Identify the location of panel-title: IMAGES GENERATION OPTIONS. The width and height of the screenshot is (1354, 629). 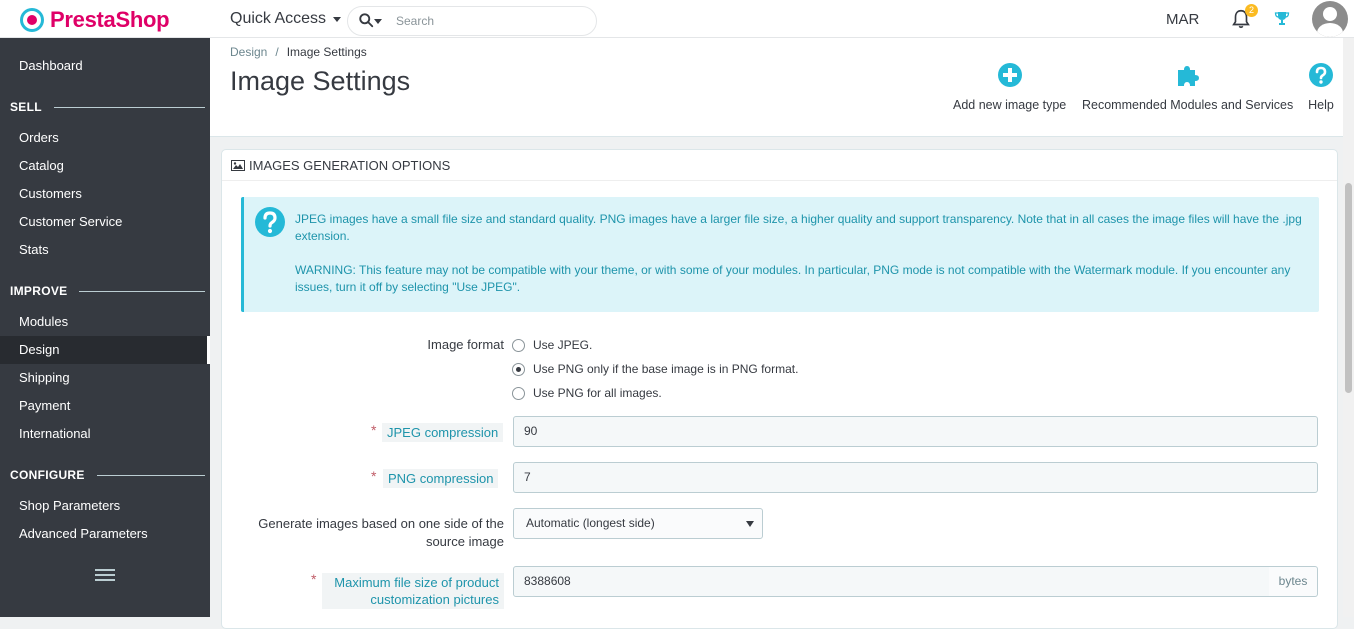
(350, 165).